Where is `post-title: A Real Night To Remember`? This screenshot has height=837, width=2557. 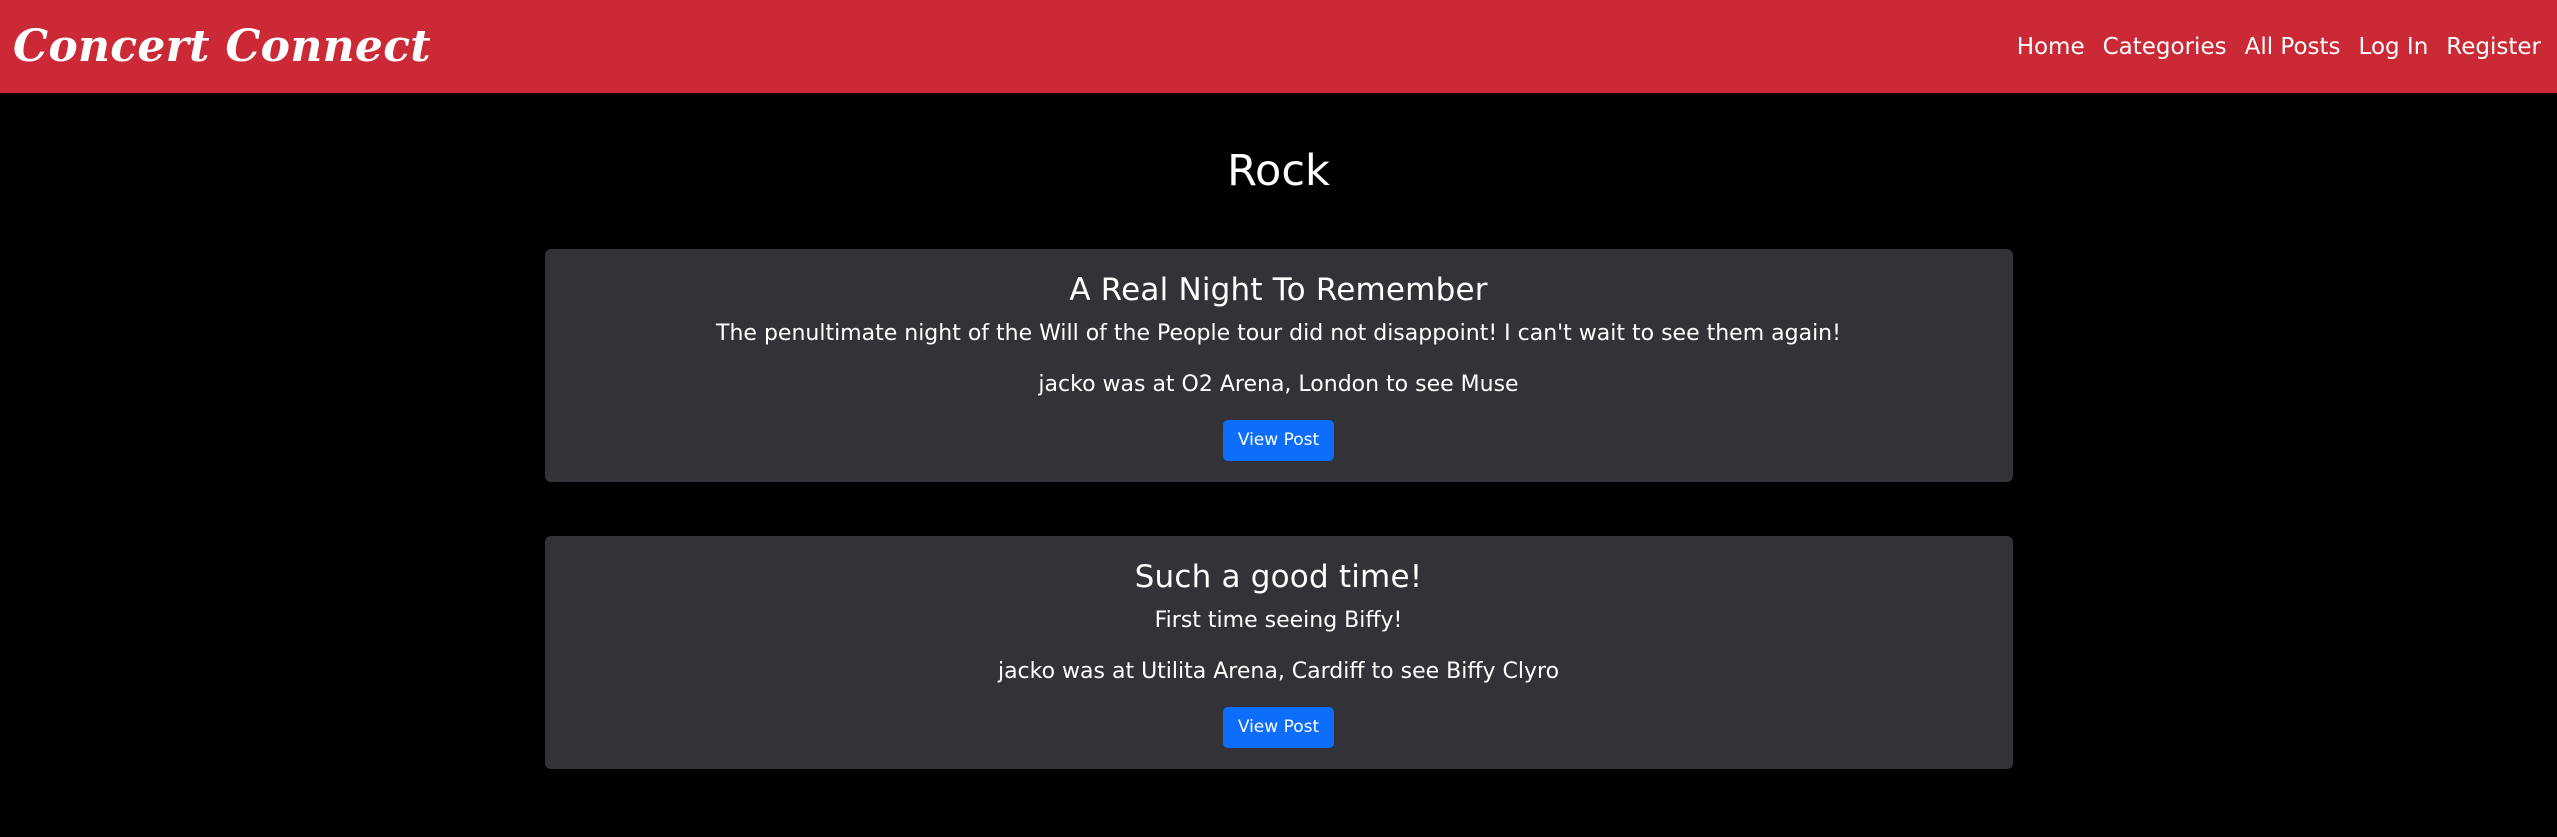 post-title: A Real Night To Remember is located at coordinates (1278, 290).